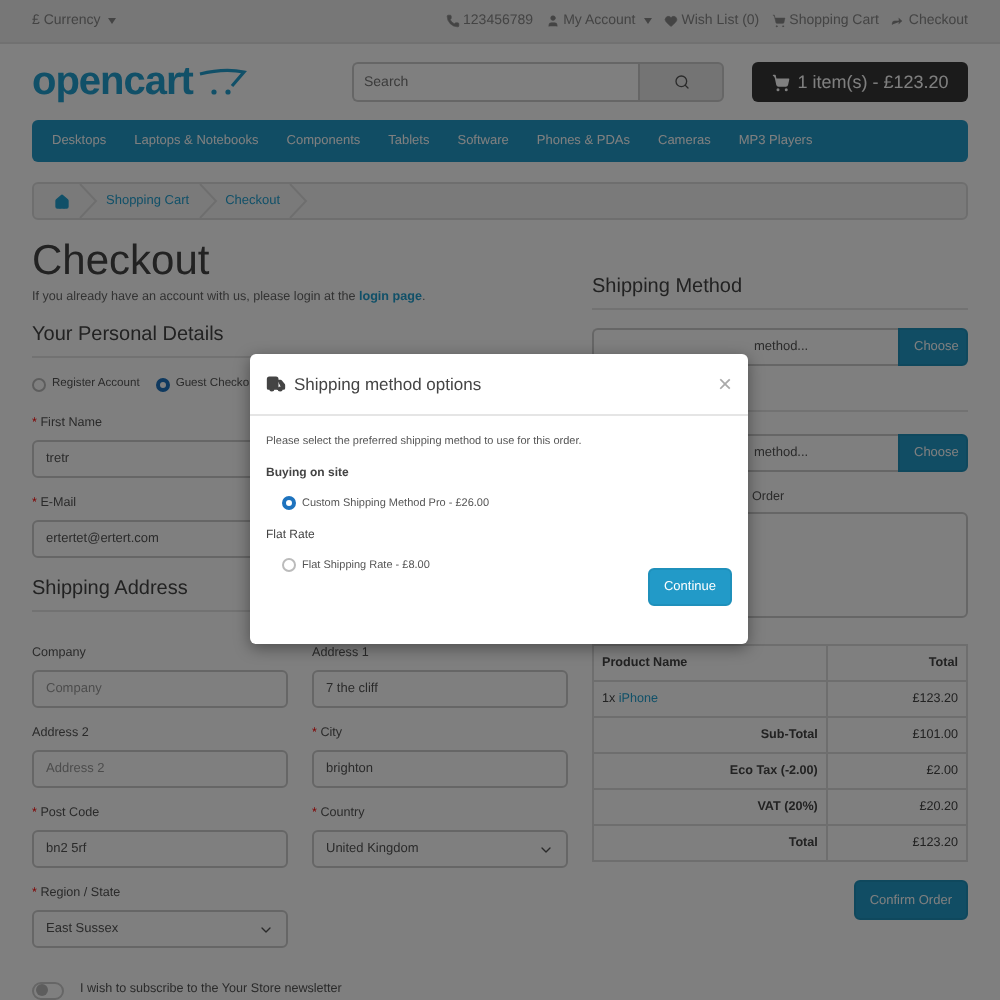 This screenshot has height=1000, width=1000. I want to click on home-icon, so click(62, 201).